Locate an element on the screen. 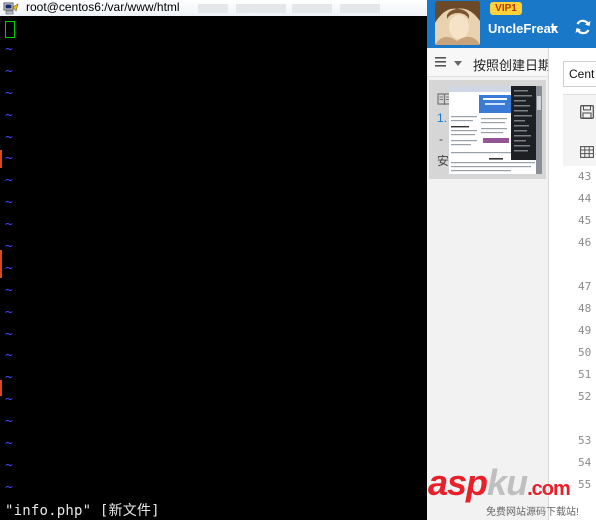 Image resolution: width=596 pixels, height=520 pixels. line-number: 51 is located at coordinates (585, 374).